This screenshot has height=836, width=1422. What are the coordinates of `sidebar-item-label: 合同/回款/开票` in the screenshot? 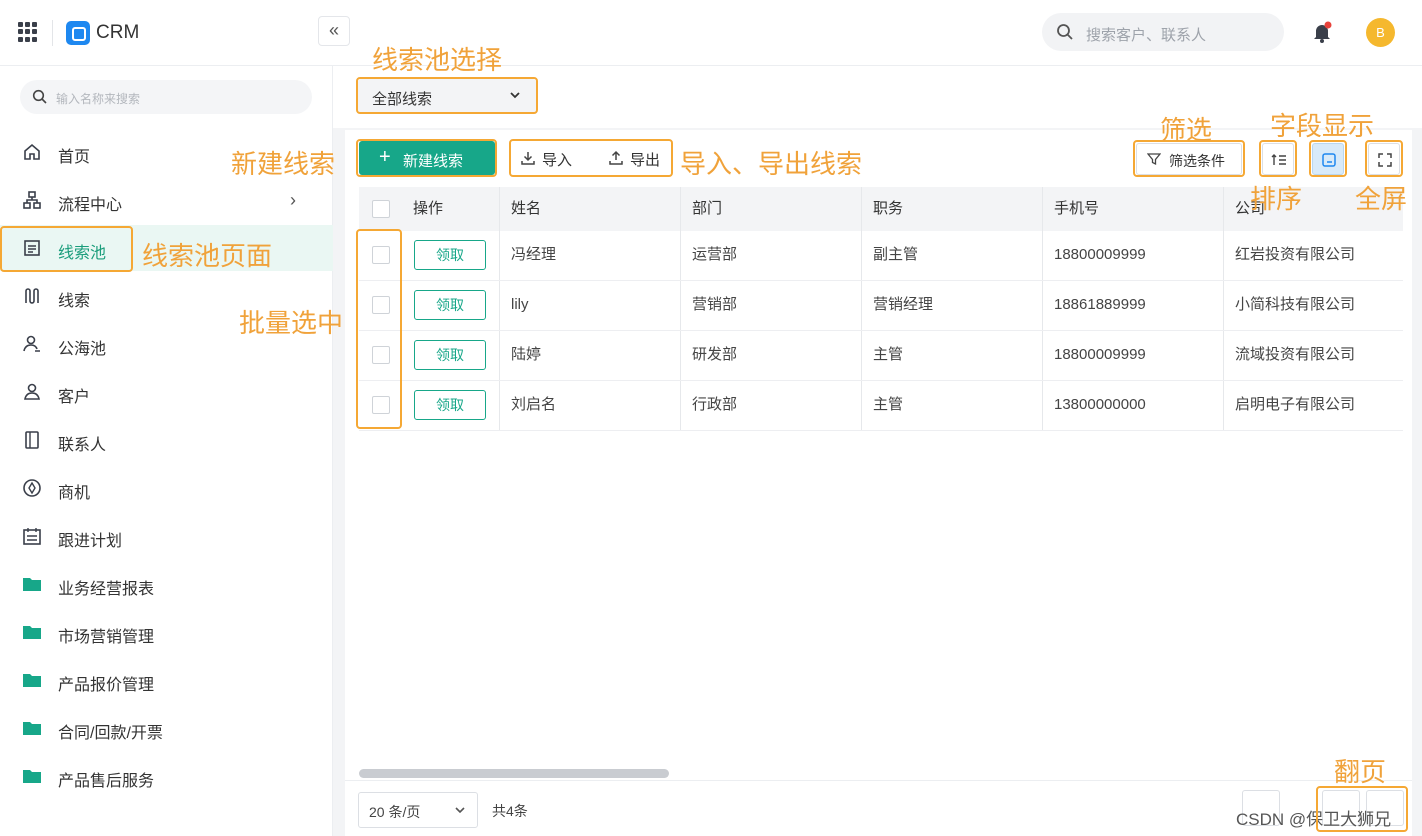 It's located at (110, 733).